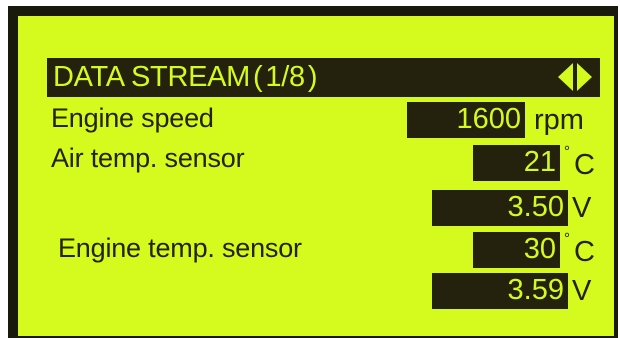  I want to click on engine-temp-voltage-value: 3.59, so click(500, 291).